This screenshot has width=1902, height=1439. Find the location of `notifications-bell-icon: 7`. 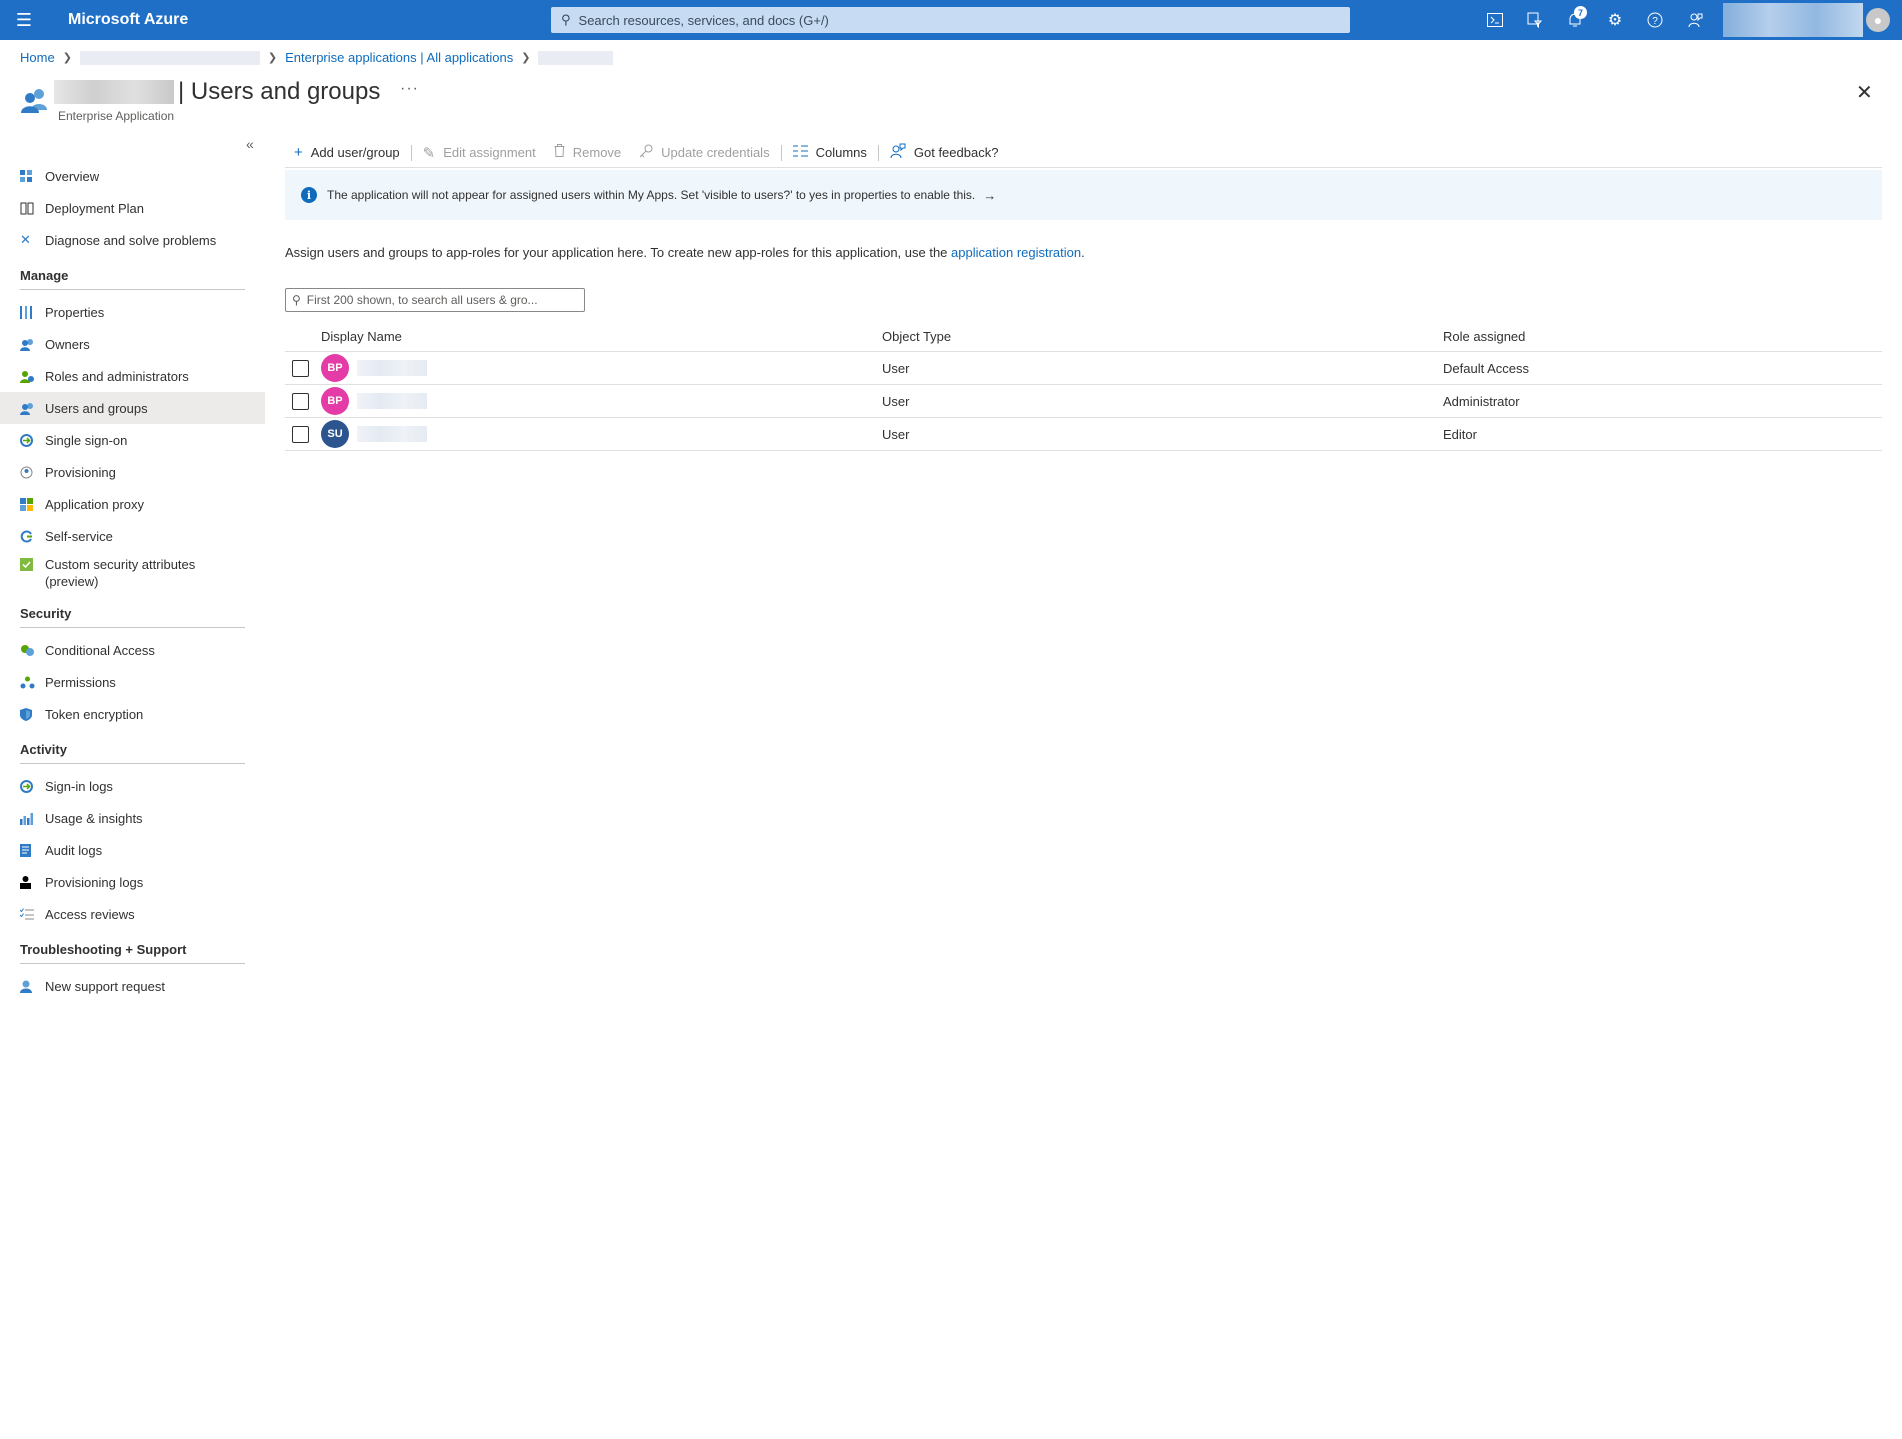

notifications-bell-icon: 7 is located at coordinates (1575, 20).